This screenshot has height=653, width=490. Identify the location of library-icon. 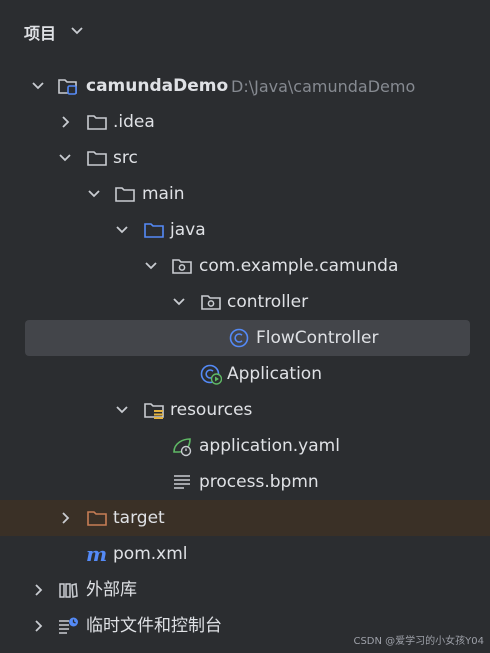
(68, 590).